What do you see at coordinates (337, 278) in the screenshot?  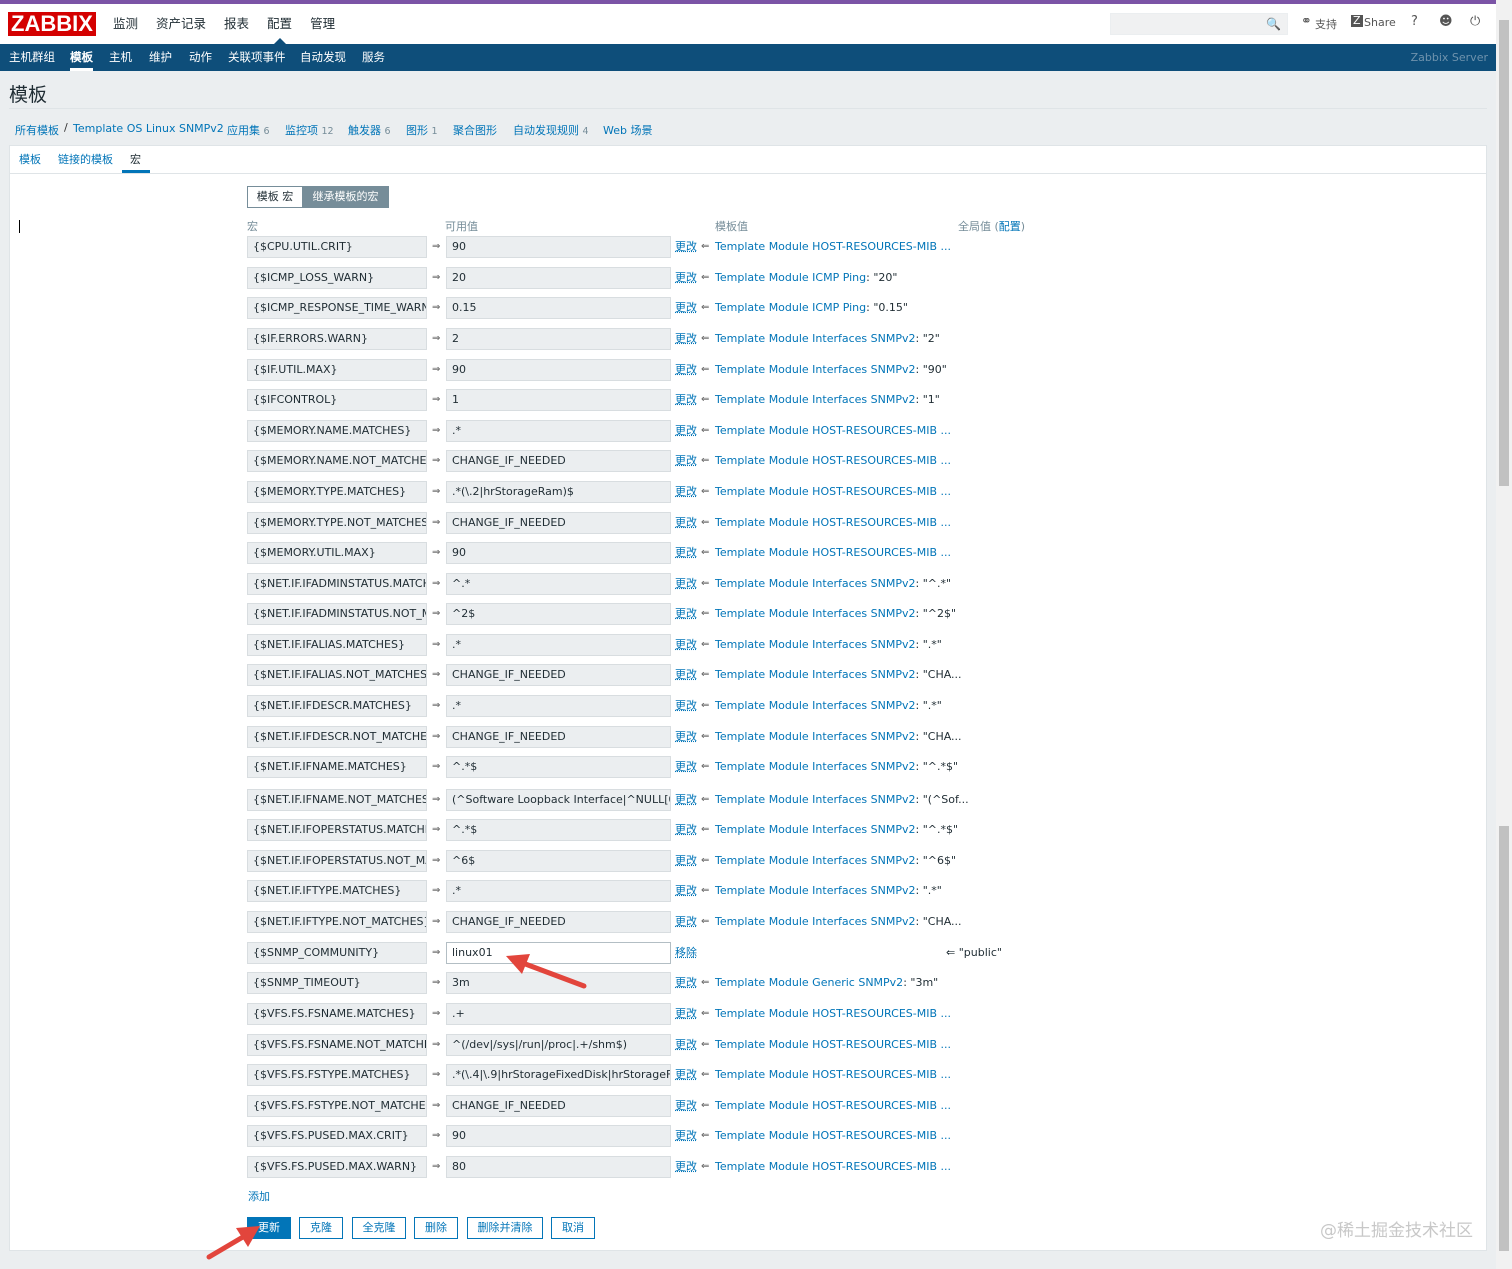 I see `macro-name-field: {$ICMP_LOSS_WARN}` at bounding box center [337, 278].